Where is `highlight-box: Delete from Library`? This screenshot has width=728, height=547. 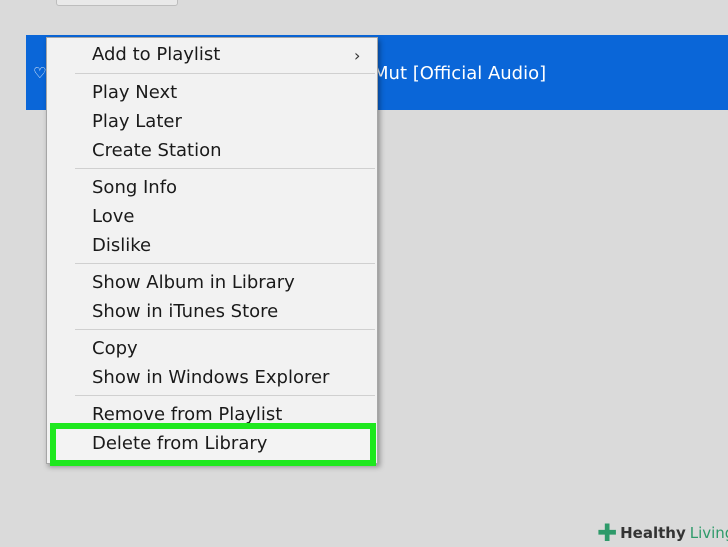
highlight-box: Delete from Library is located at coordinates (213, 444).